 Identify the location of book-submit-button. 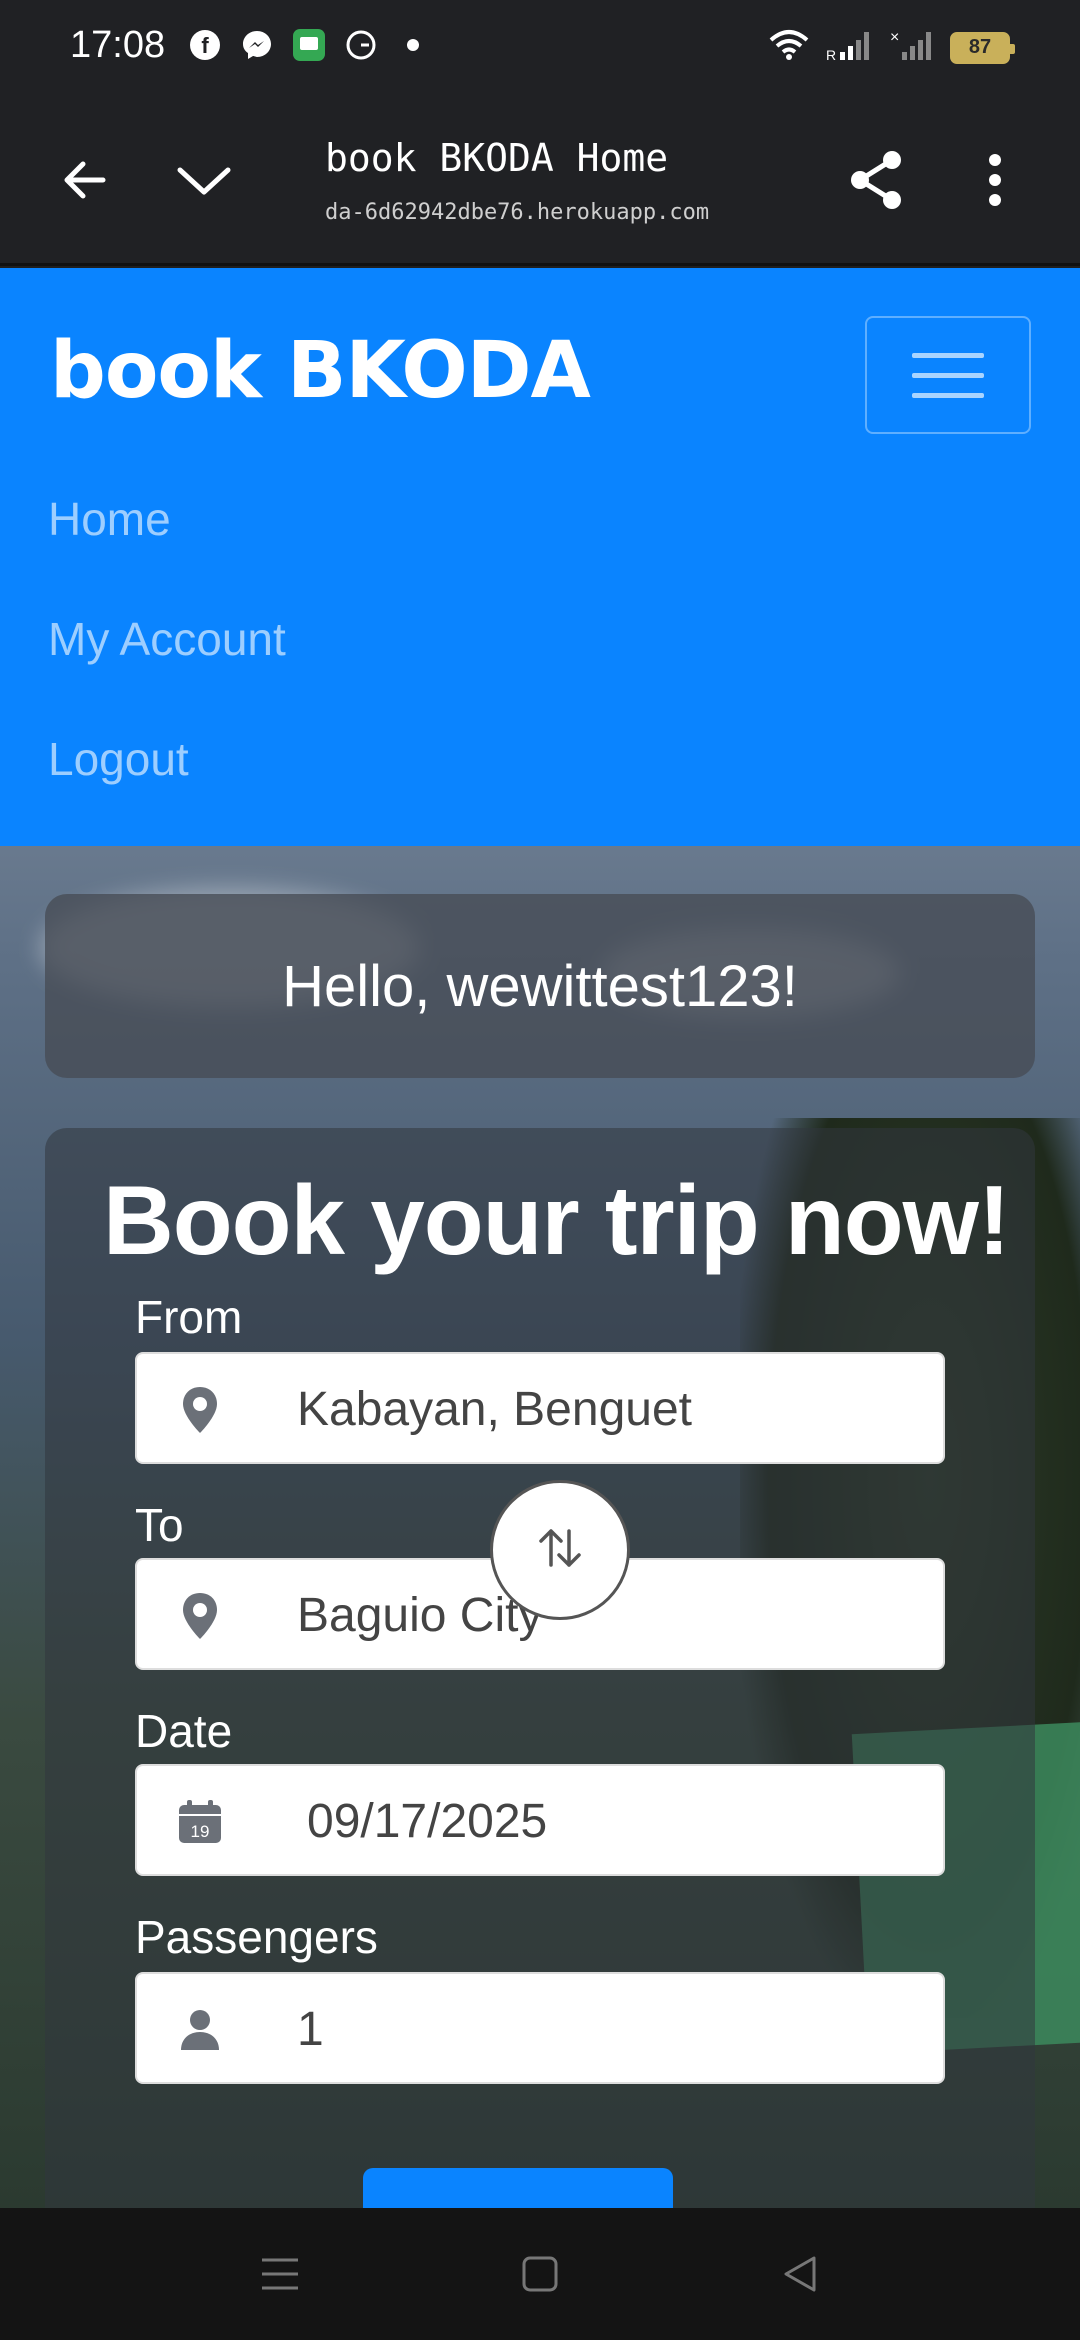
(518, 2188).